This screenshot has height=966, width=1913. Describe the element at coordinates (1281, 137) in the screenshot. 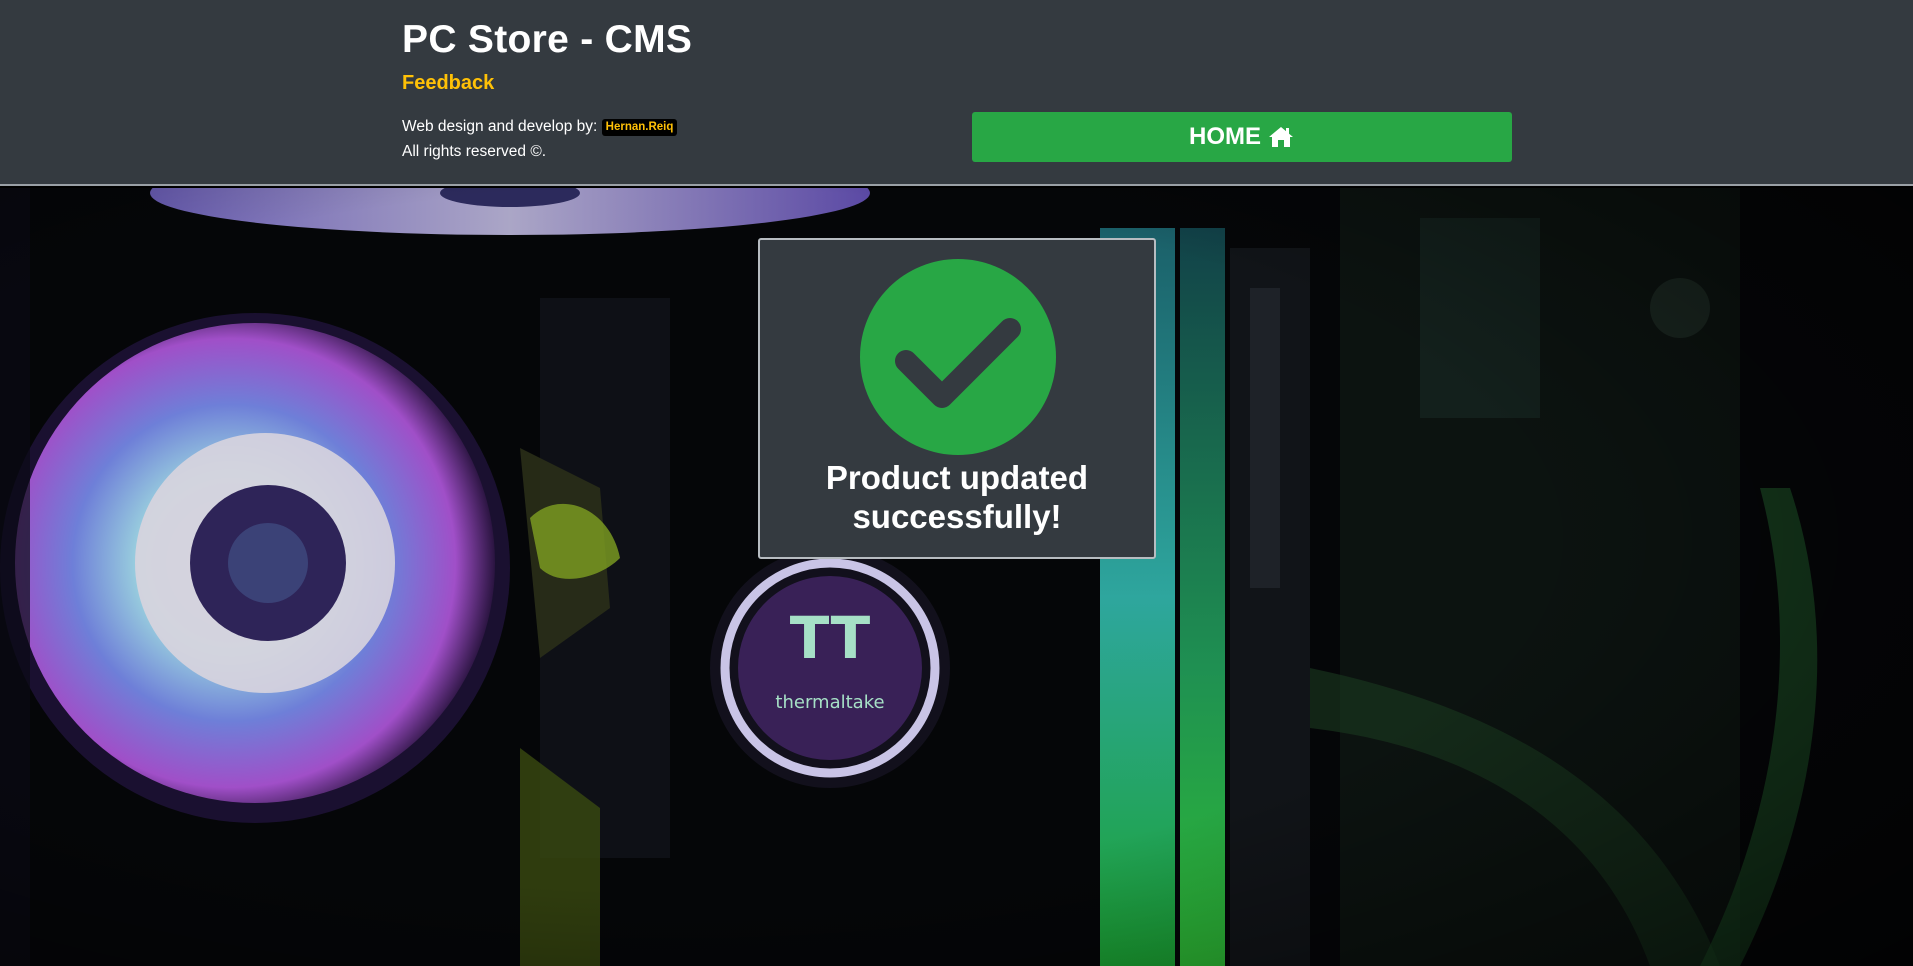

I see `home-icon` at that location.